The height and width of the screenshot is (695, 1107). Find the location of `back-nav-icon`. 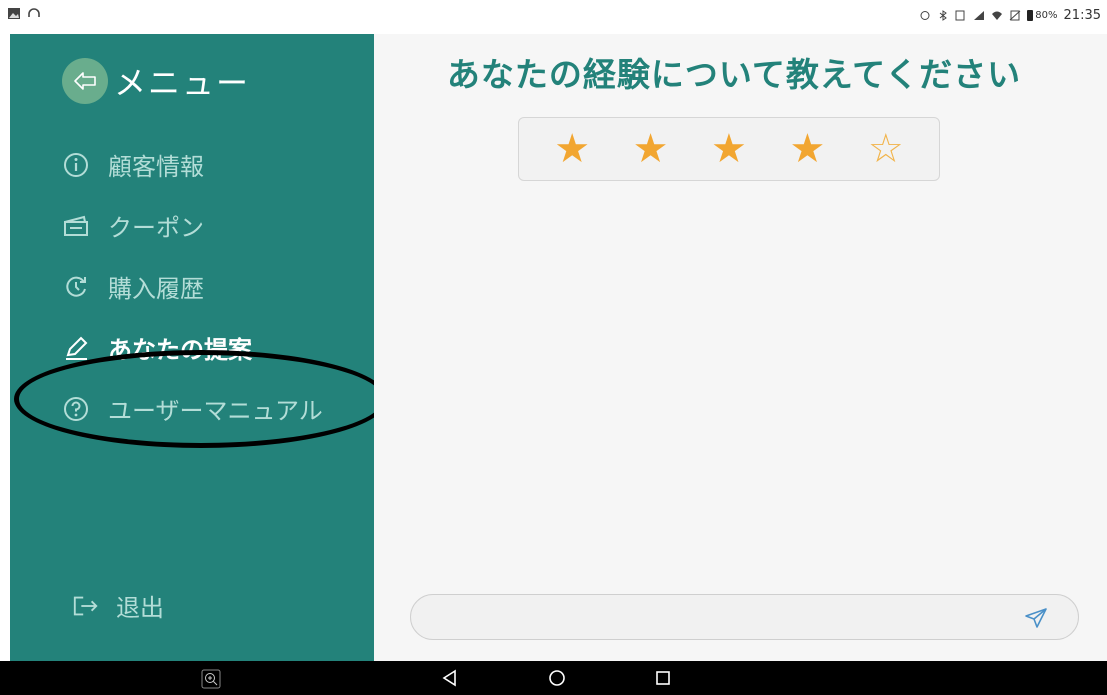

back-nav-icon is located at coordinates (450, 678).